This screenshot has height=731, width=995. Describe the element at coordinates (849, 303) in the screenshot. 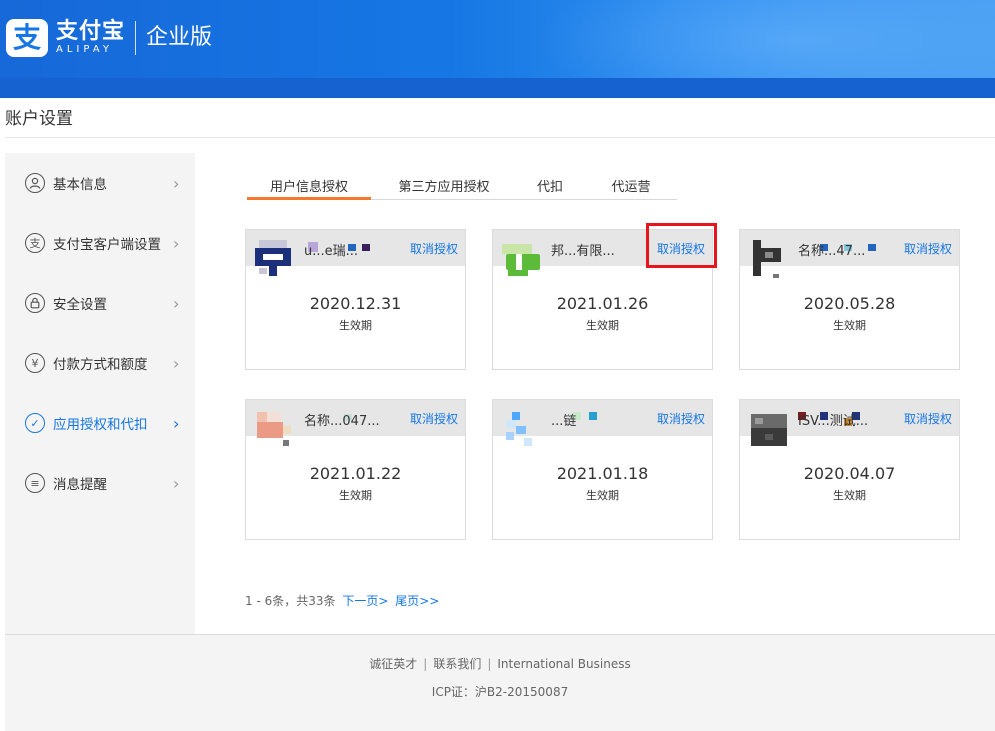

I see `expiry-date: 2020.05.28` at that location.